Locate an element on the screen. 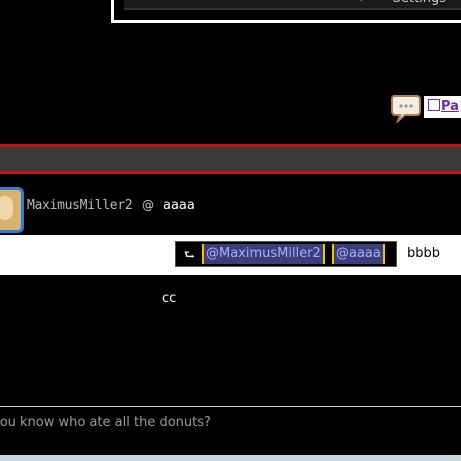 The height and width of the screenshot is (461, 461). message-composer is located at coordinates (230, 431).